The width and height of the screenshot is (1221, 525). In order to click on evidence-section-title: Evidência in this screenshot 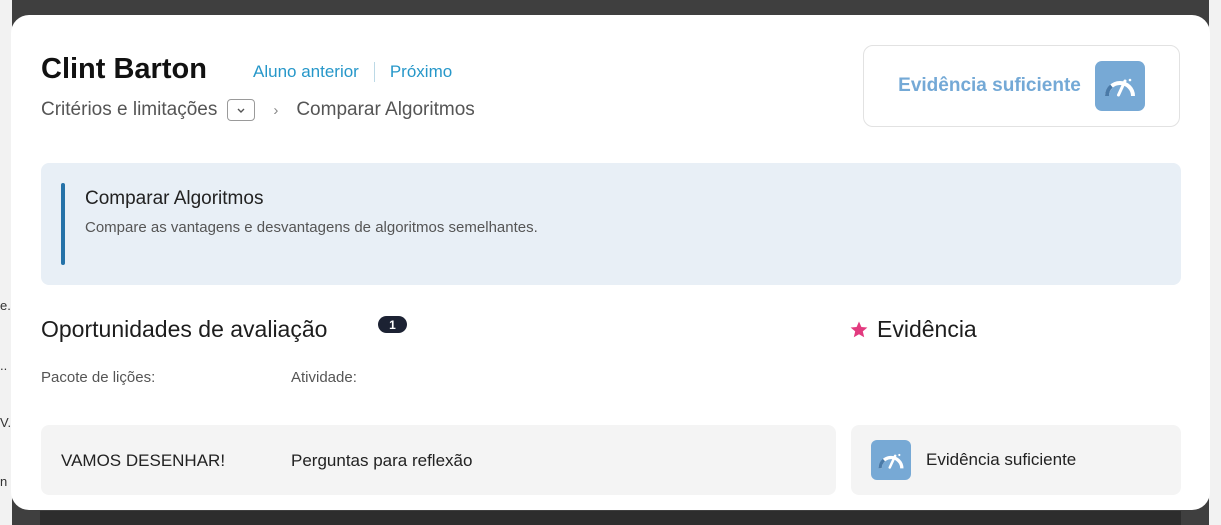, I will do `click(927, 329)`.